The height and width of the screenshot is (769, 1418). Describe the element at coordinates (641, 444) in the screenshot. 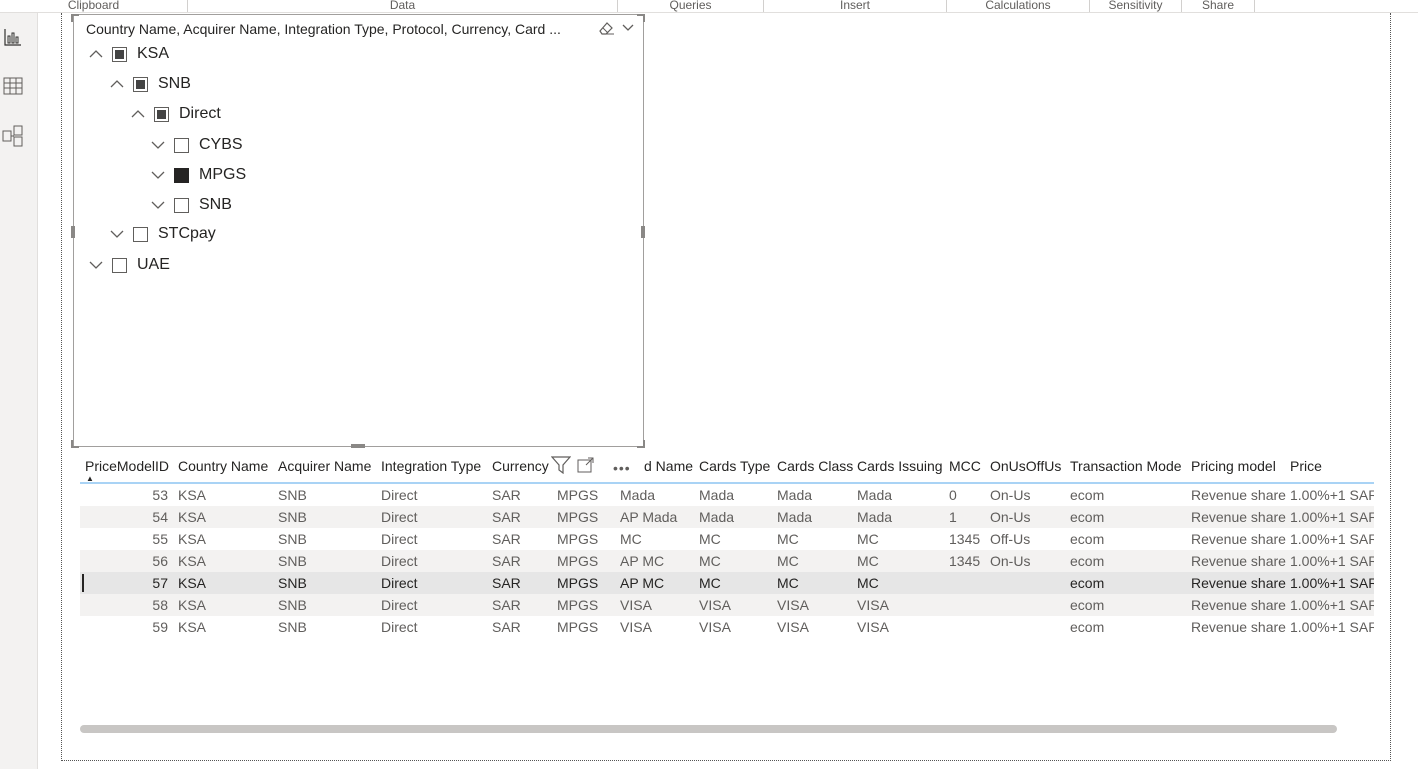

I see `resize-handle-bottom-right` at that location.